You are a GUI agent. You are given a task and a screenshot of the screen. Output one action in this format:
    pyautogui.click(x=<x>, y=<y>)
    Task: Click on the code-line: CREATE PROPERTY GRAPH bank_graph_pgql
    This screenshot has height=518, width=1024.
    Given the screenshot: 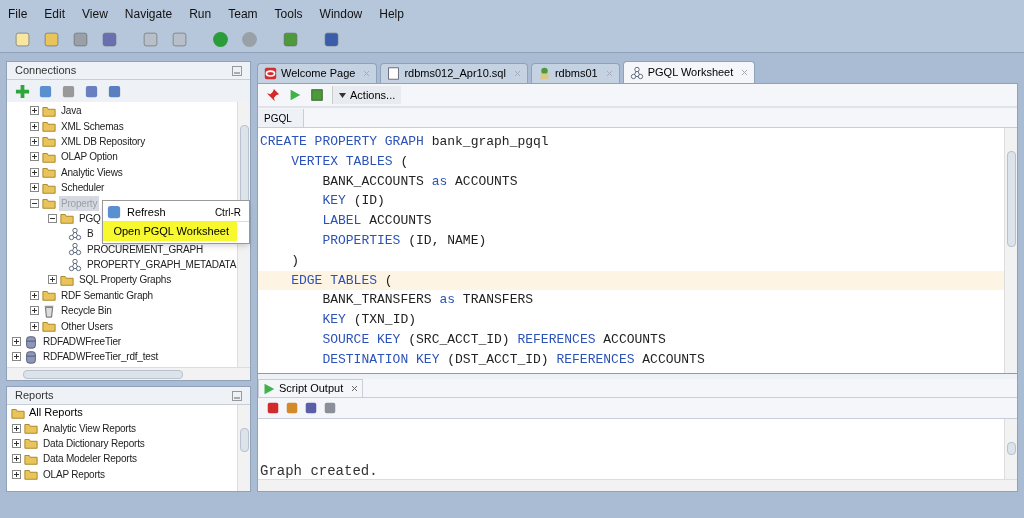 What is the action you would take?
    pyautogui.click(x=404, y=142)
    